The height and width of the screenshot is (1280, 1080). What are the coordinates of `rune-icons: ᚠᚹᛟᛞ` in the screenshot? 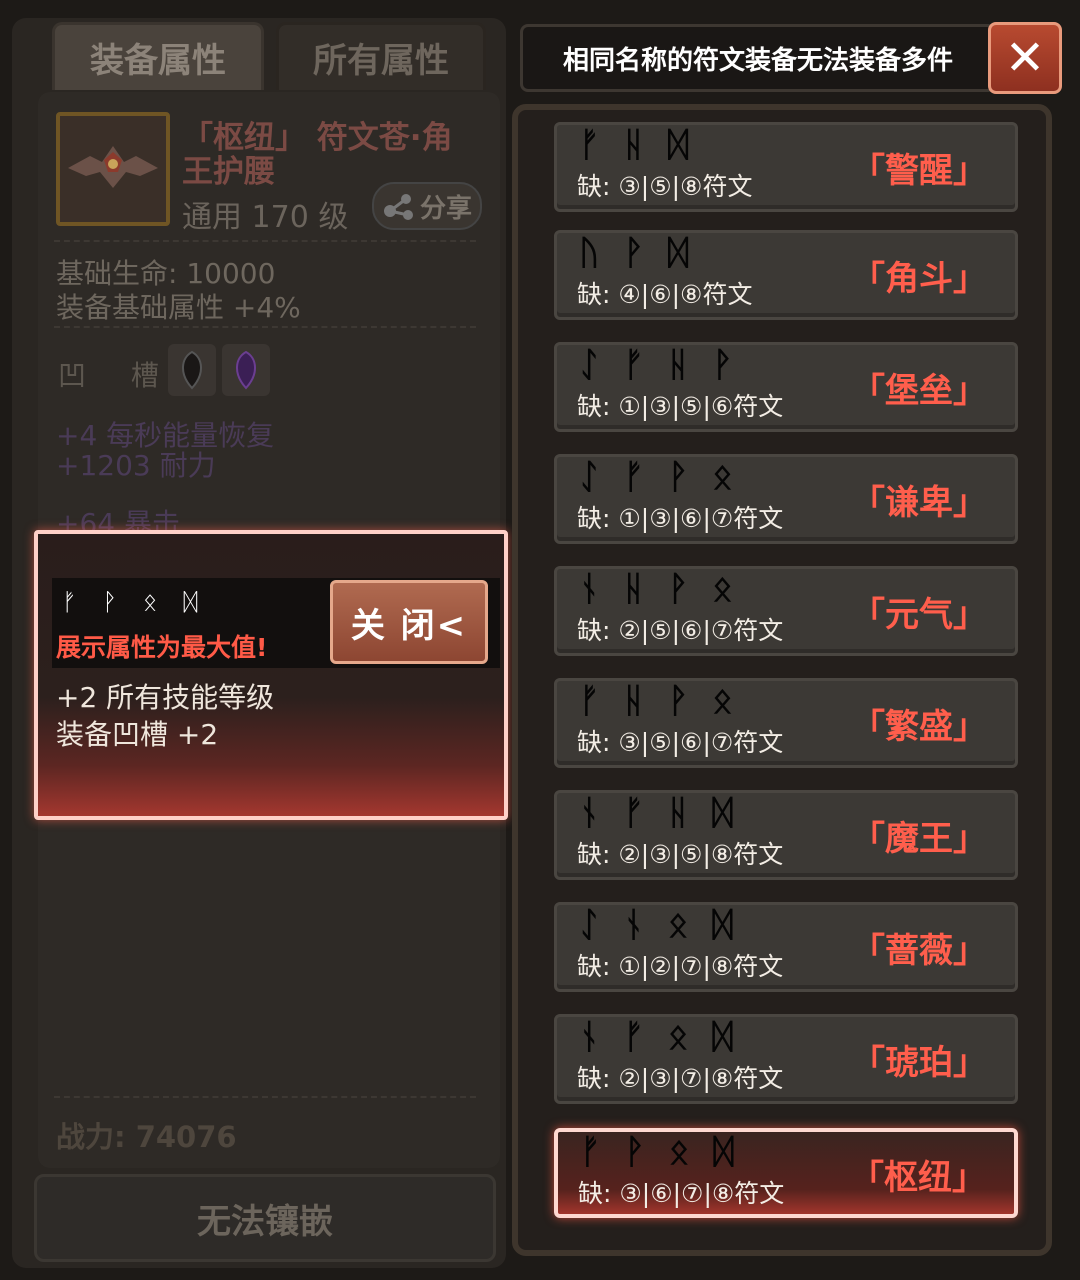 It's located at (657, 1152).